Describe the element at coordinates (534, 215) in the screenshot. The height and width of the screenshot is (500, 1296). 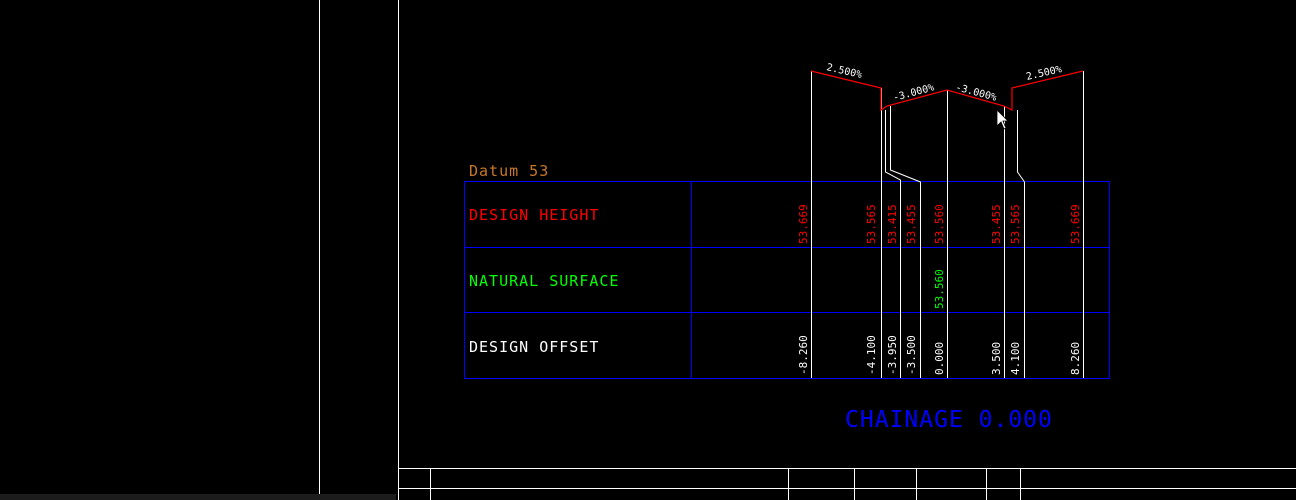
I see `row-label-design-height: DESIGN HEIGHT` at that location.